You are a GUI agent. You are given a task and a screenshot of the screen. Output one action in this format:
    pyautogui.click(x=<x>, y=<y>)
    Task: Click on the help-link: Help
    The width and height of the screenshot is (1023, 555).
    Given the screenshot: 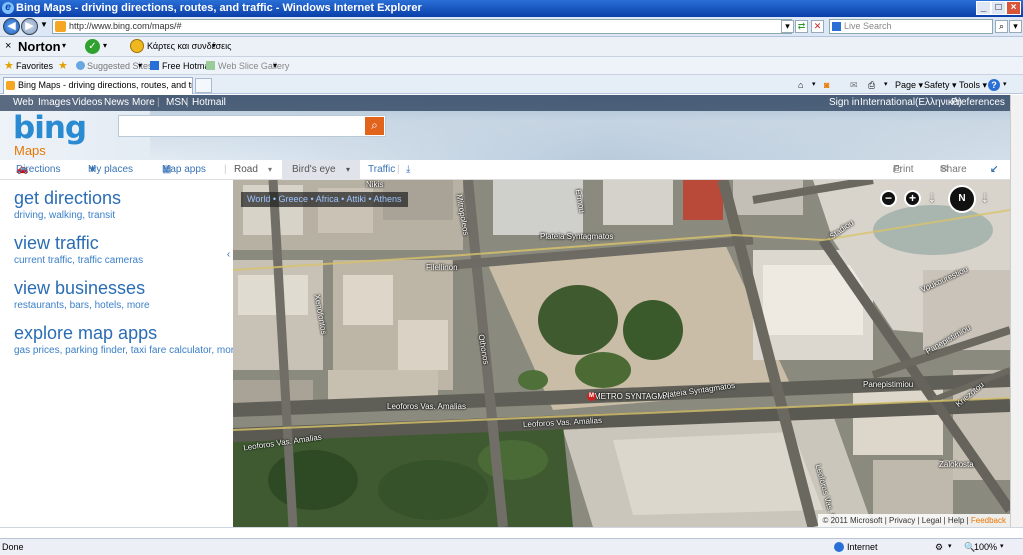 What is the action you would take?
    pyautogui.click(x=956, y=520)
    